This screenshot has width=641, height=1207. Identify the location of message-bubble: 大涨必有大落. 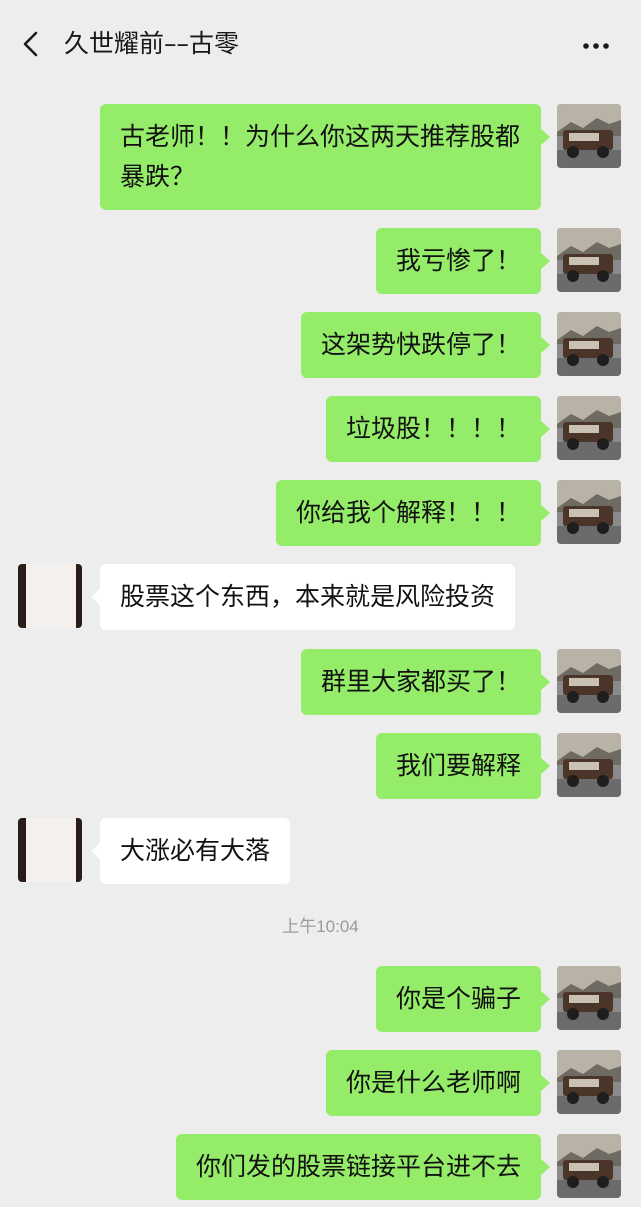
(190, 851).